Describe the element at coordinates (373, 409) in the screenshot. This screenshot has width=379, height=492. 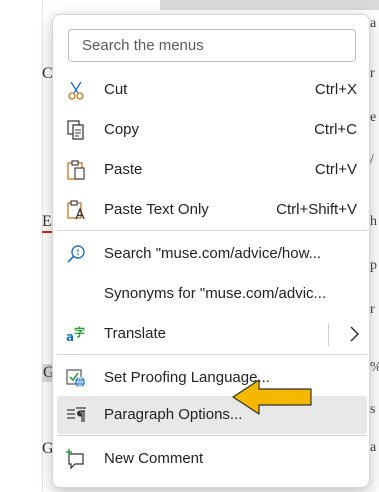
I see `doc-fragment: s` at that location.